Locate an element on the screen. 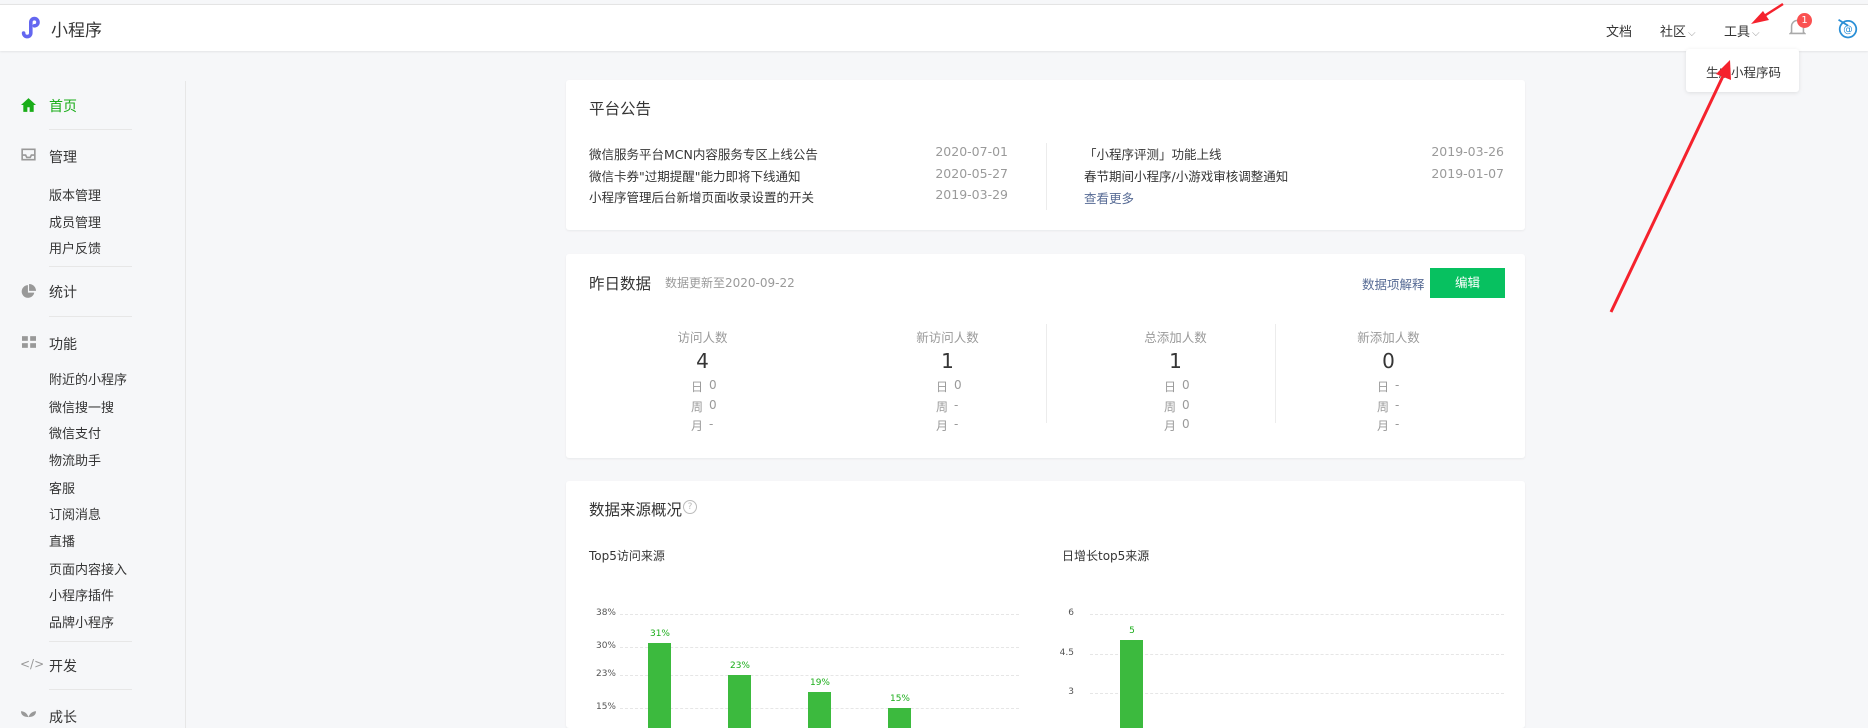  chevron-down-icon: ⌵ is located at coordinates (1756, 33).